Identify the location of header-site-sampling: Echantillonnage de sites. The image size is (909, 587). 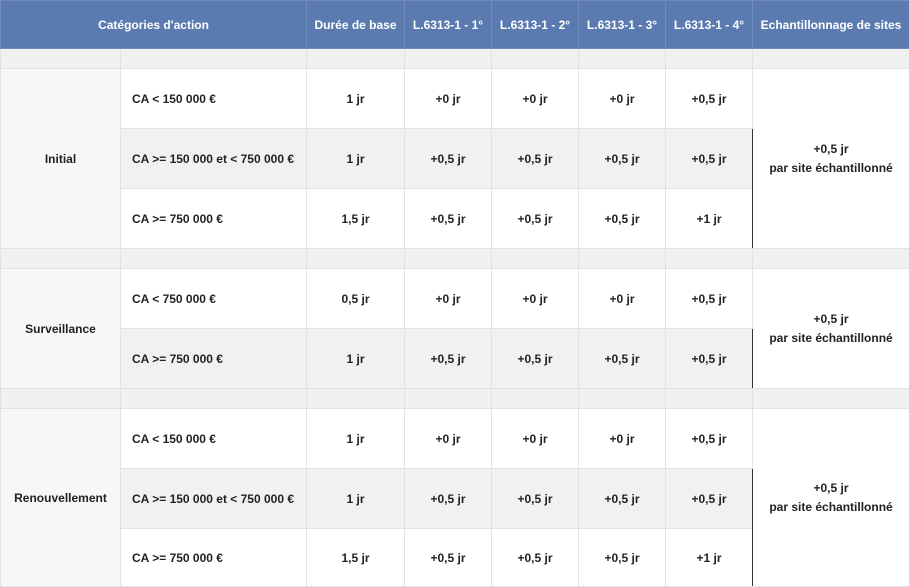
(831, 25).